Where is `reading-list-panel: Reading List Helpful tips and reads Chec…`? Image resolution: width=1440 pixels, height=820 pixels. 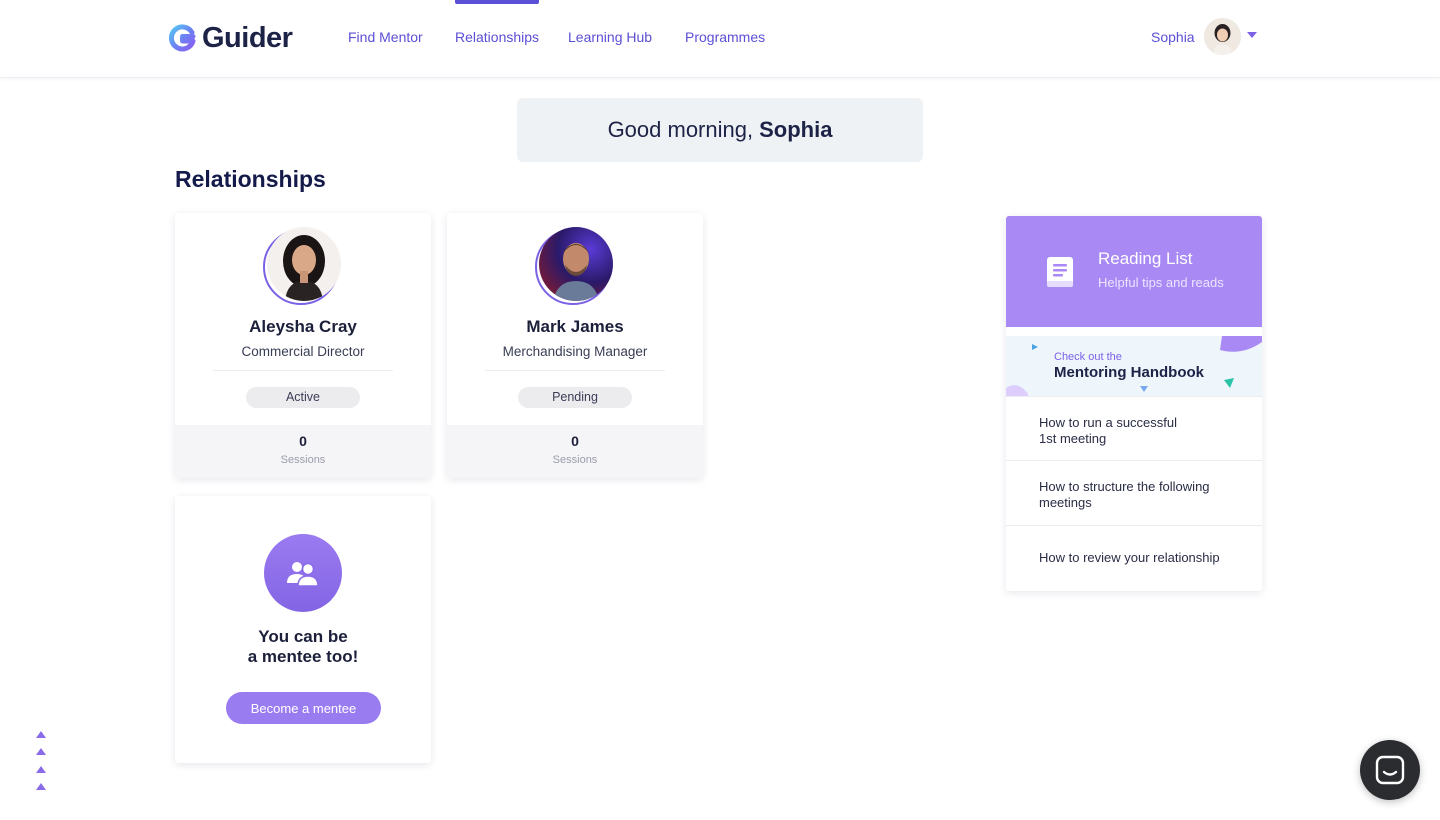 reading-list-panel: Reading List Helpful tips and reads Chec… is located at coordinates (1134, 403).